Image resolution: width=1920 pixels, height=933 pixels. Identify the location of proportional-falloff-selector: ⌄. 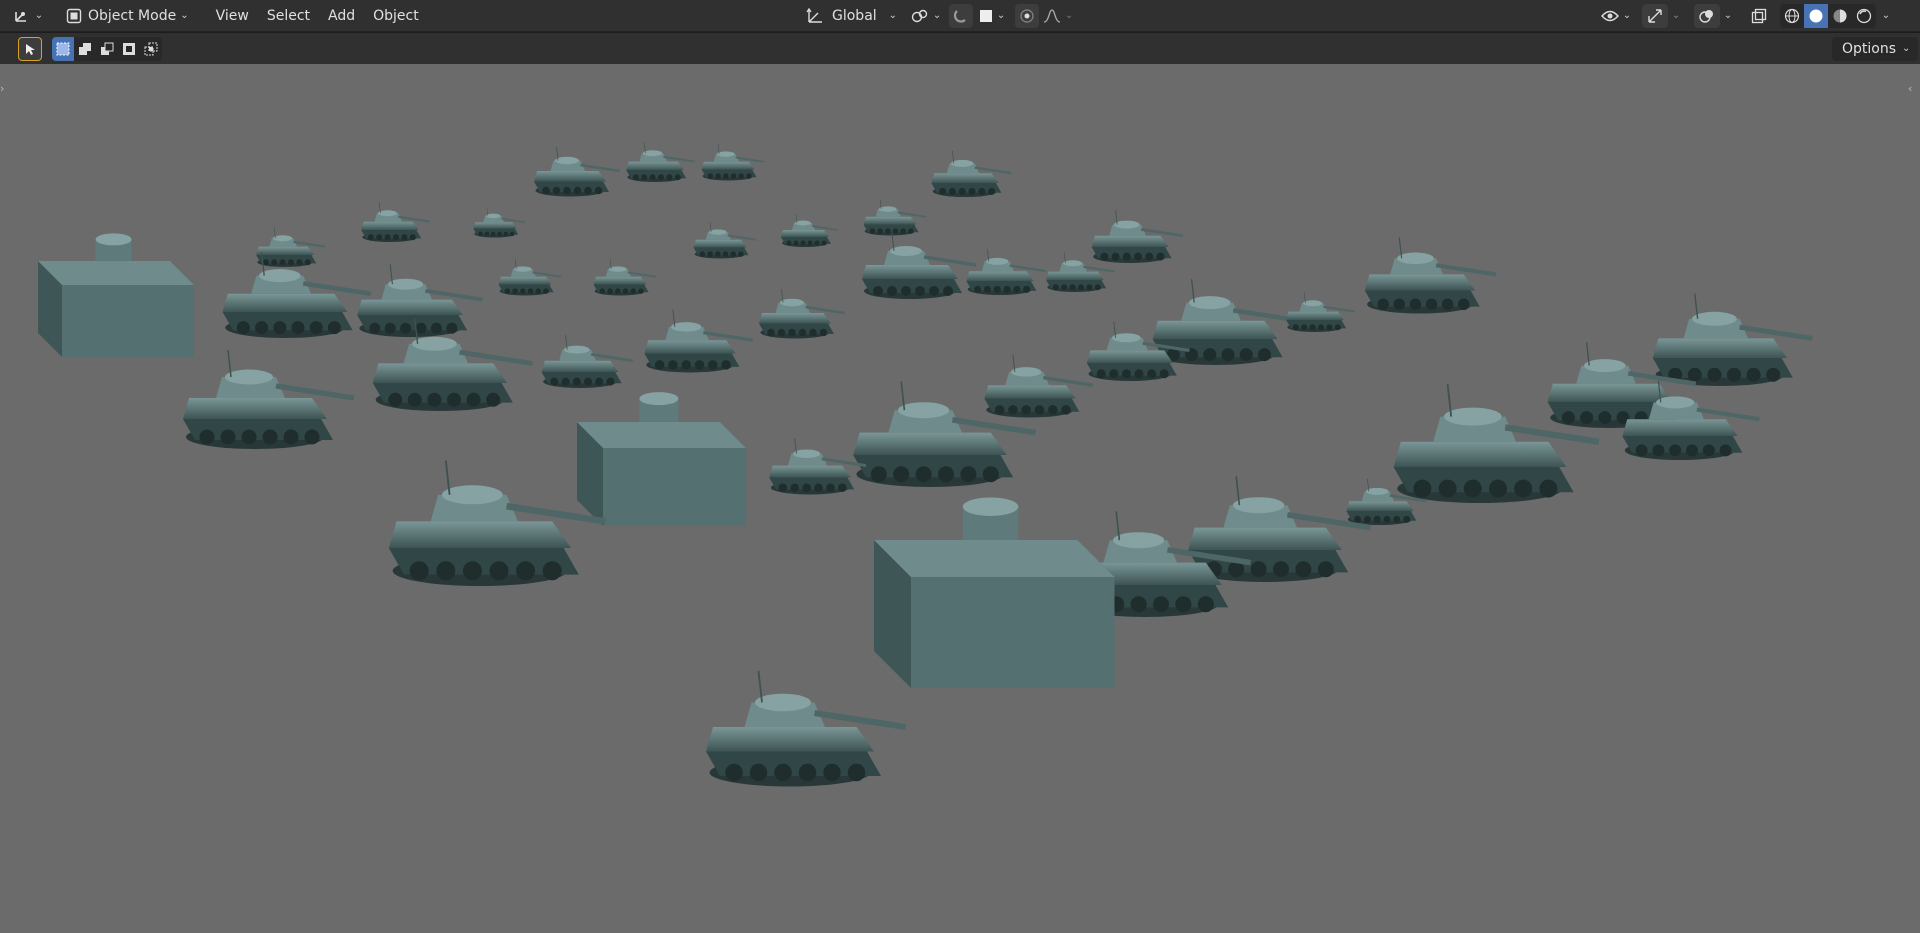
(1058, 16).